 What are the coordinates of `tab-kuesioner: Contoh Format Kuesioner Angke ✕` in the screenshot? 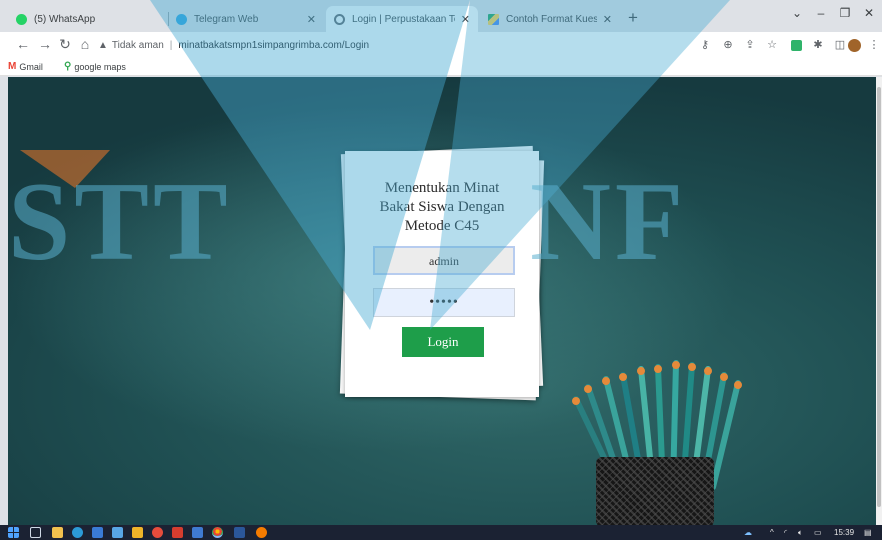 It's located at (550, 19).